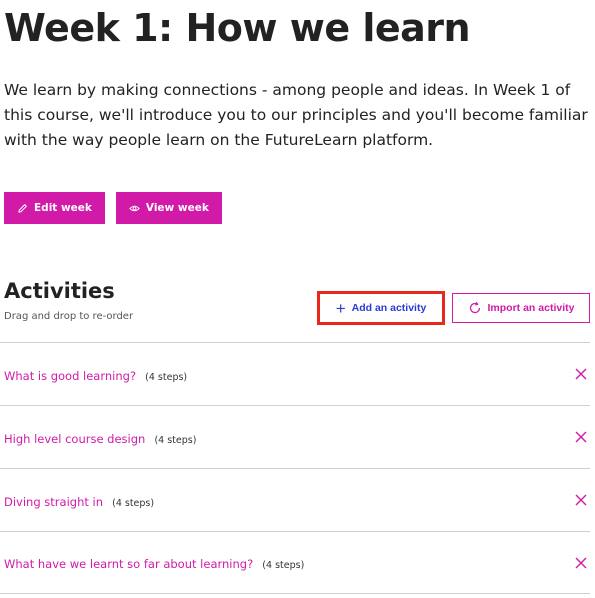  What do you see at coordinates (53, 502) in the screenshot?
I see `activity-link: Diving straight in` at bounding box center [53, 502].